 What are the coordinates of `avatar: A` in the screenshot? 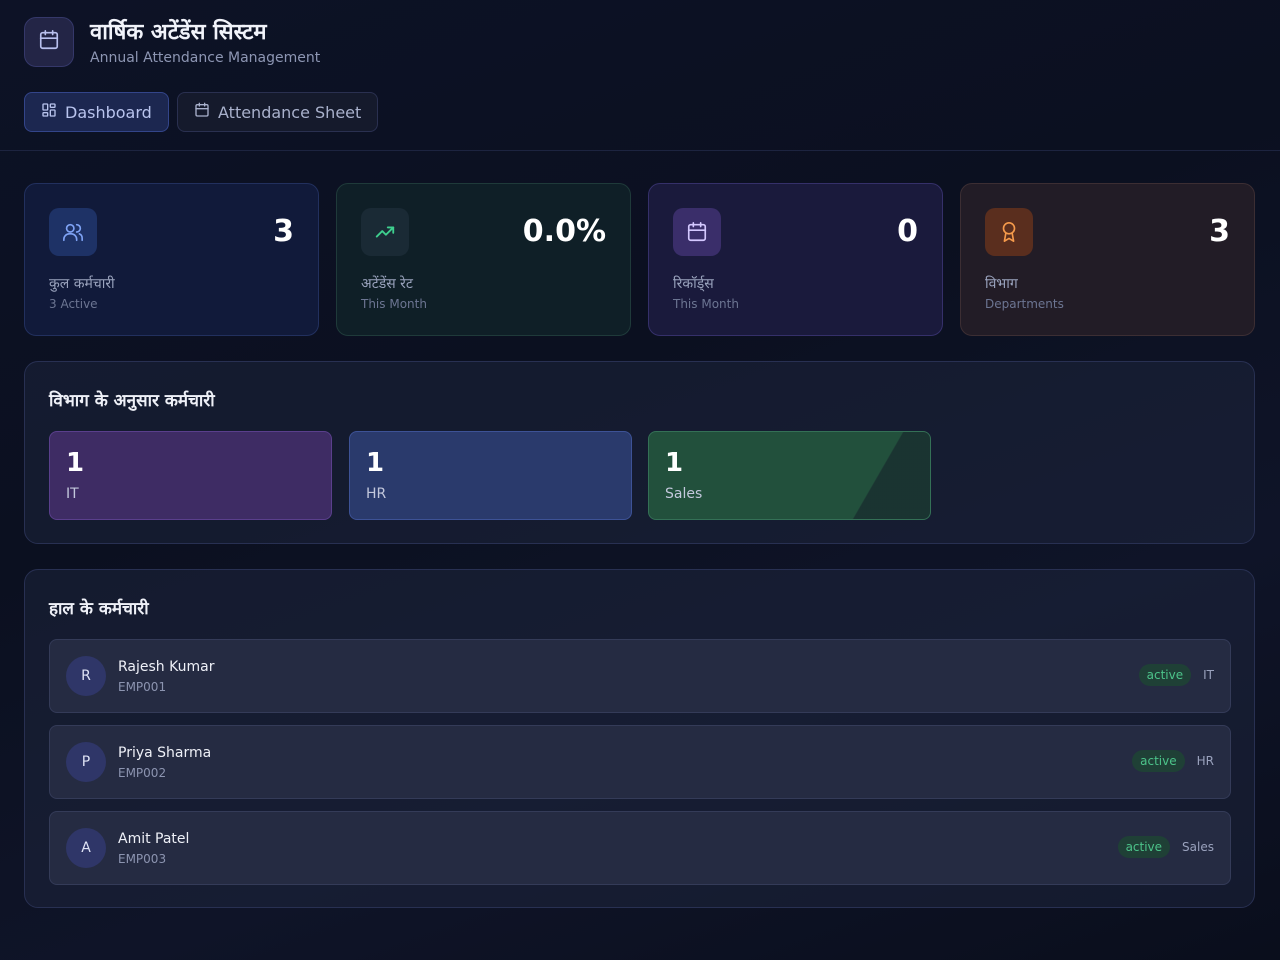 It's located at (86, 848).